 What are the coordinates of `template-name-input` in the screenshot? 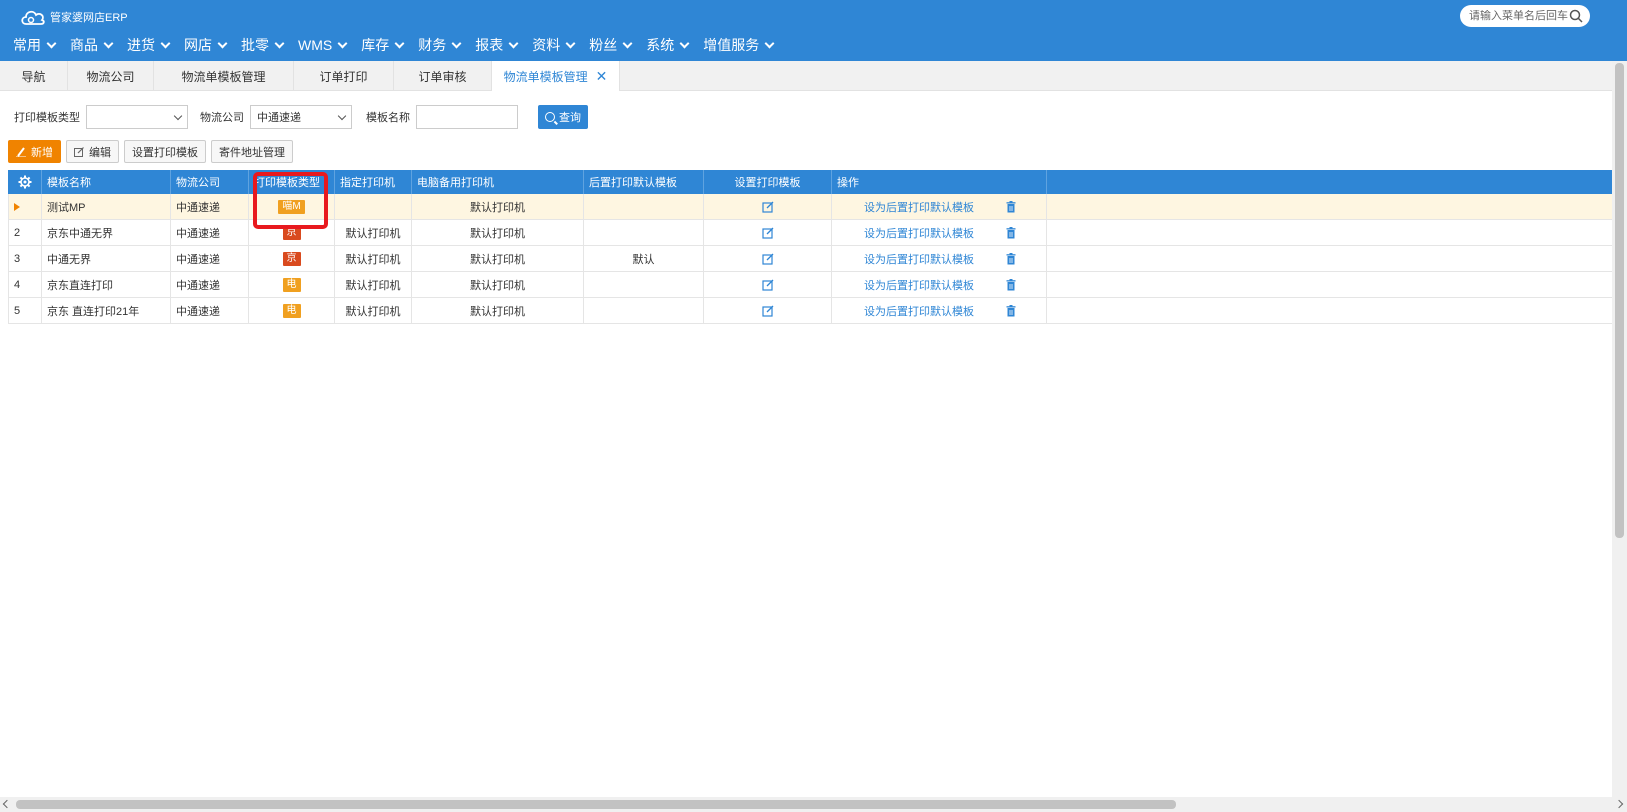 It's located at (467, 117).